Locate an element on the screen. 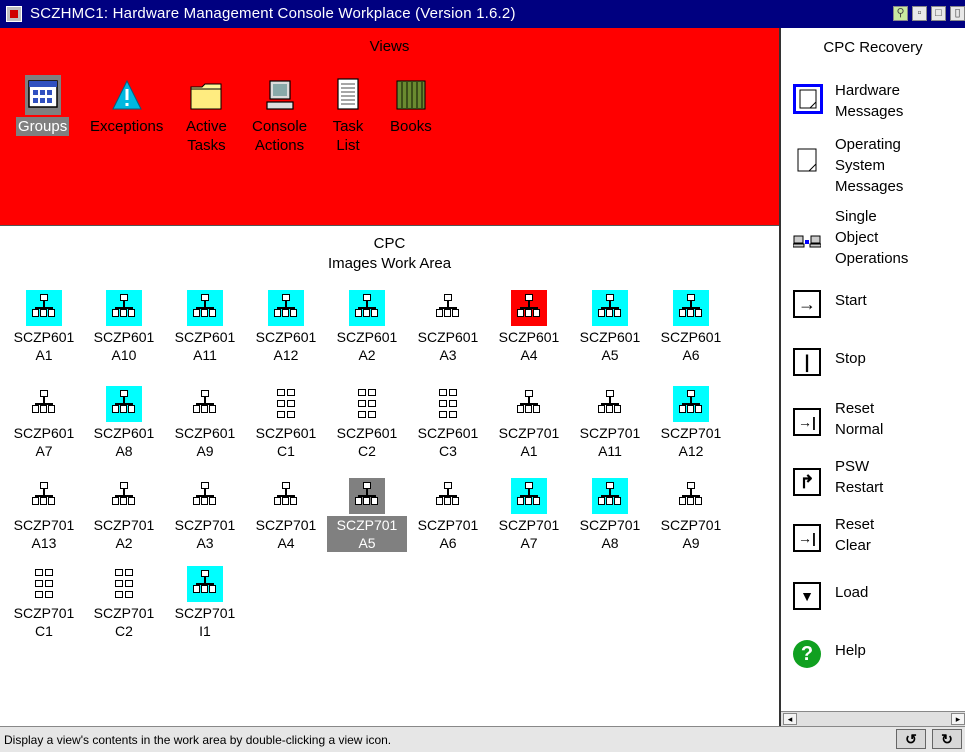 The height and width of the screenshot is (752, 965). task-label: Reset Clear is located at coordinates (855, 535).